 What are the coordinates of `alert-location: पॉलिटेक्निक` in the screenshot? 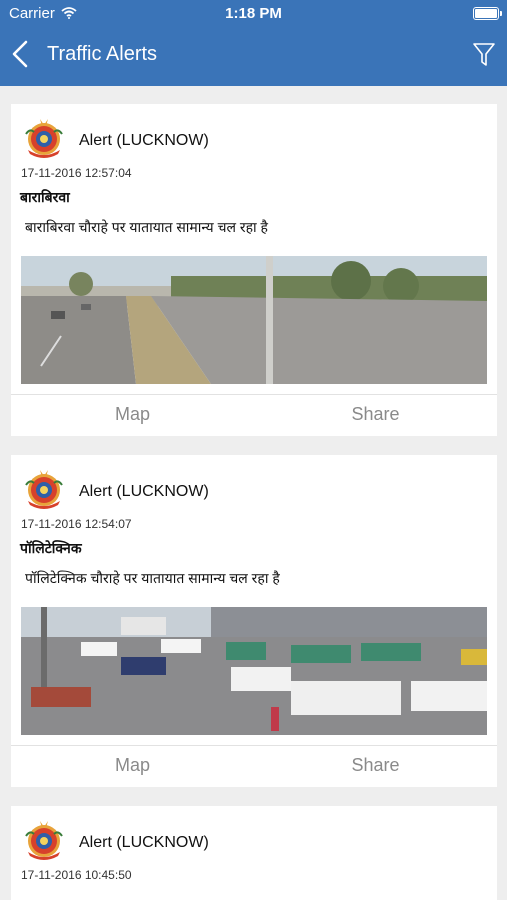 It's located at (51, 548).